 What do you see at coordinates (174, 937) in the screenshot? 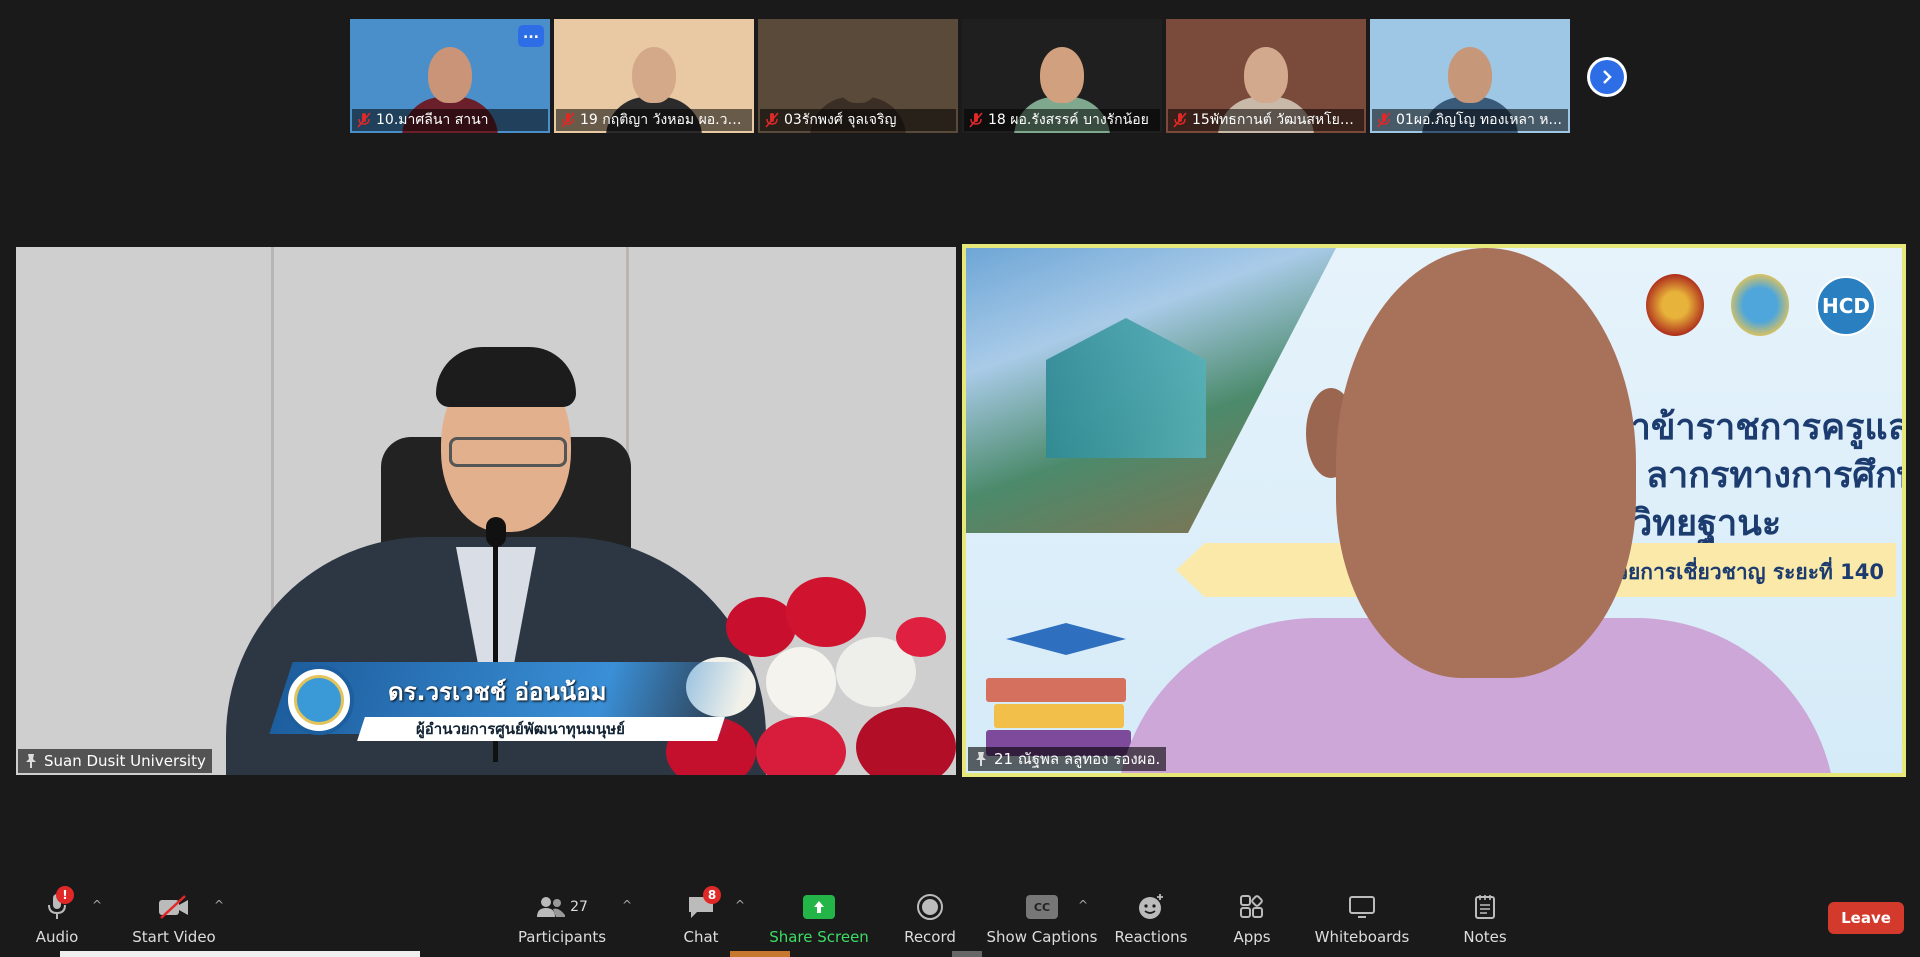
I see `start-video-label: Start Video` at bounding box center [174, 937].